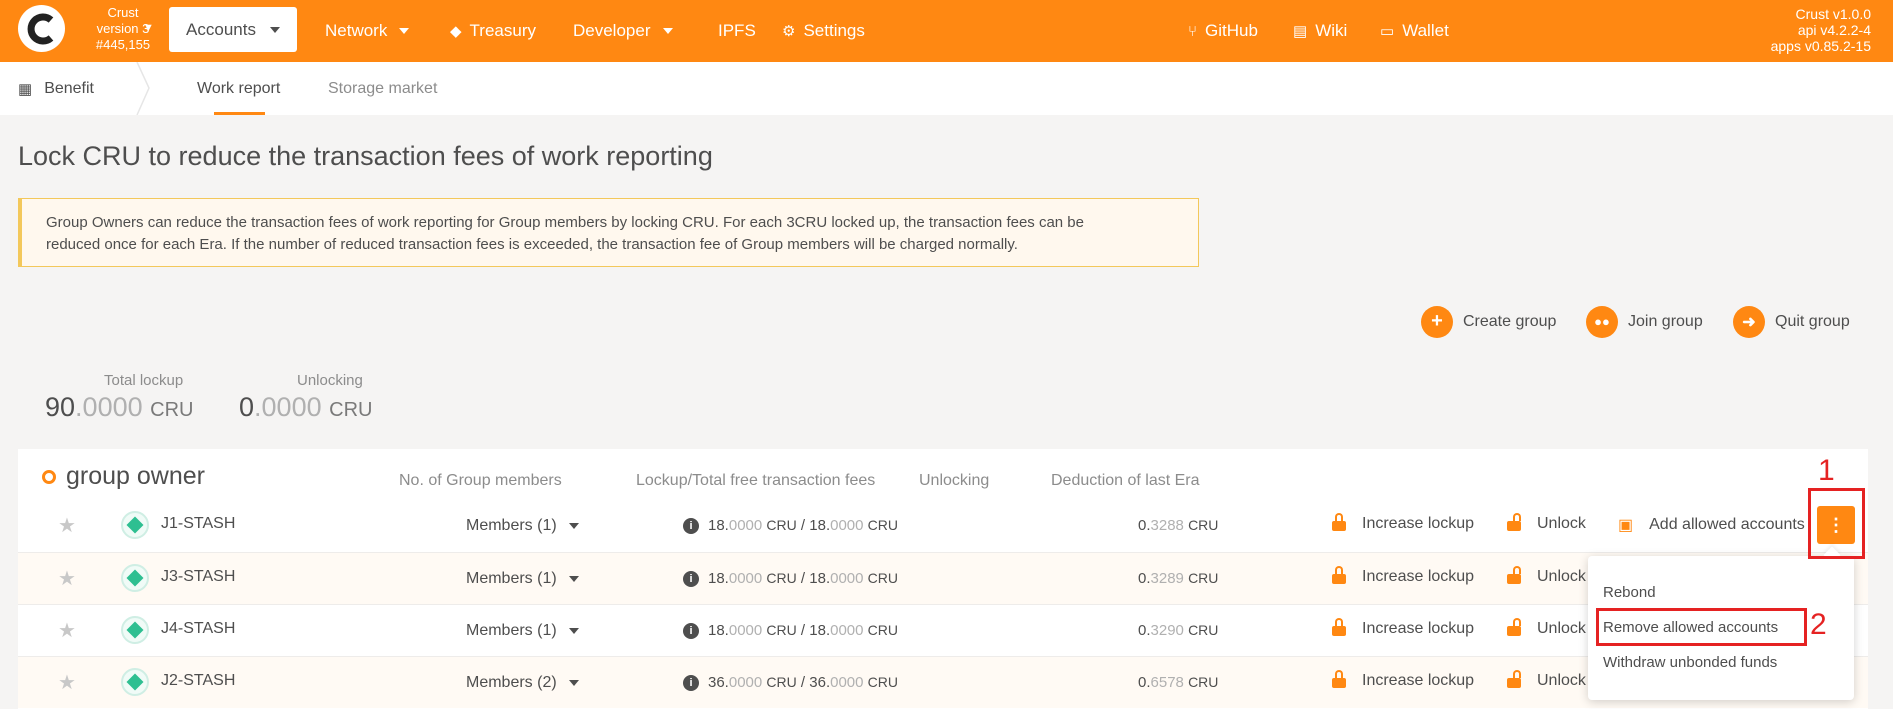  I want to click on menu-item-withdraw-unbonded-funds: Withdraw unbonded funds, so click(1690, 662).